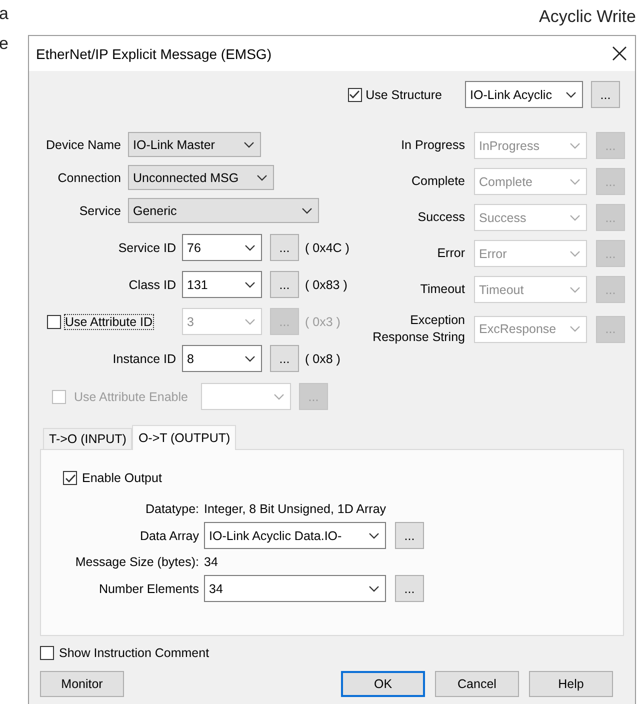 This screenshot has height=704, width=640. What do you see at coordinates (146, 247) in the screenshot?
I see `field-label: Service ID` at bounding box center [146, 247].